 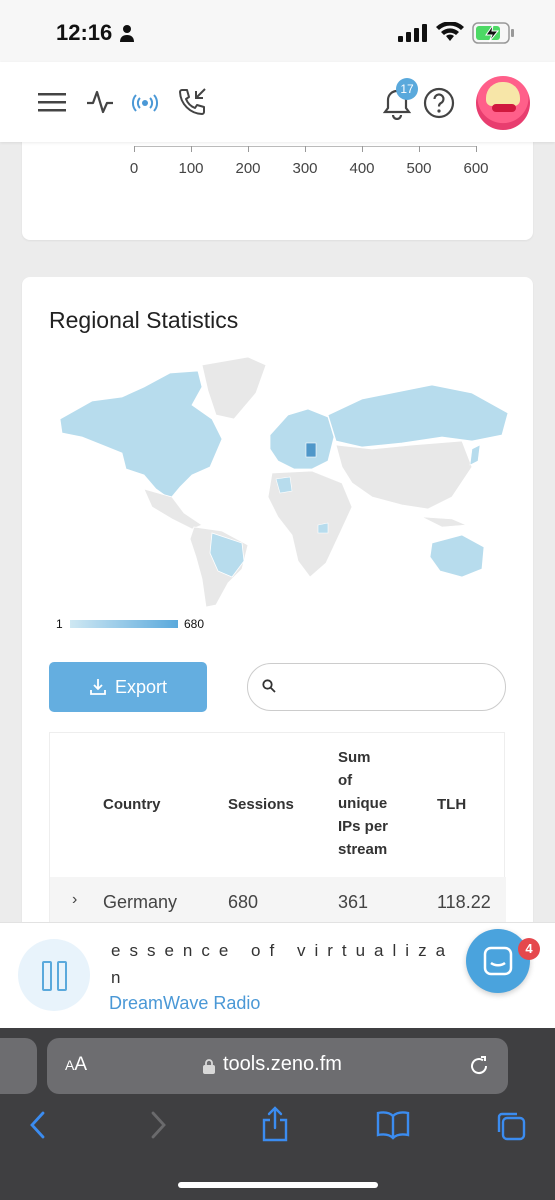 I want to click on section-title: Regional Statistics, so click(x=144, y=320).